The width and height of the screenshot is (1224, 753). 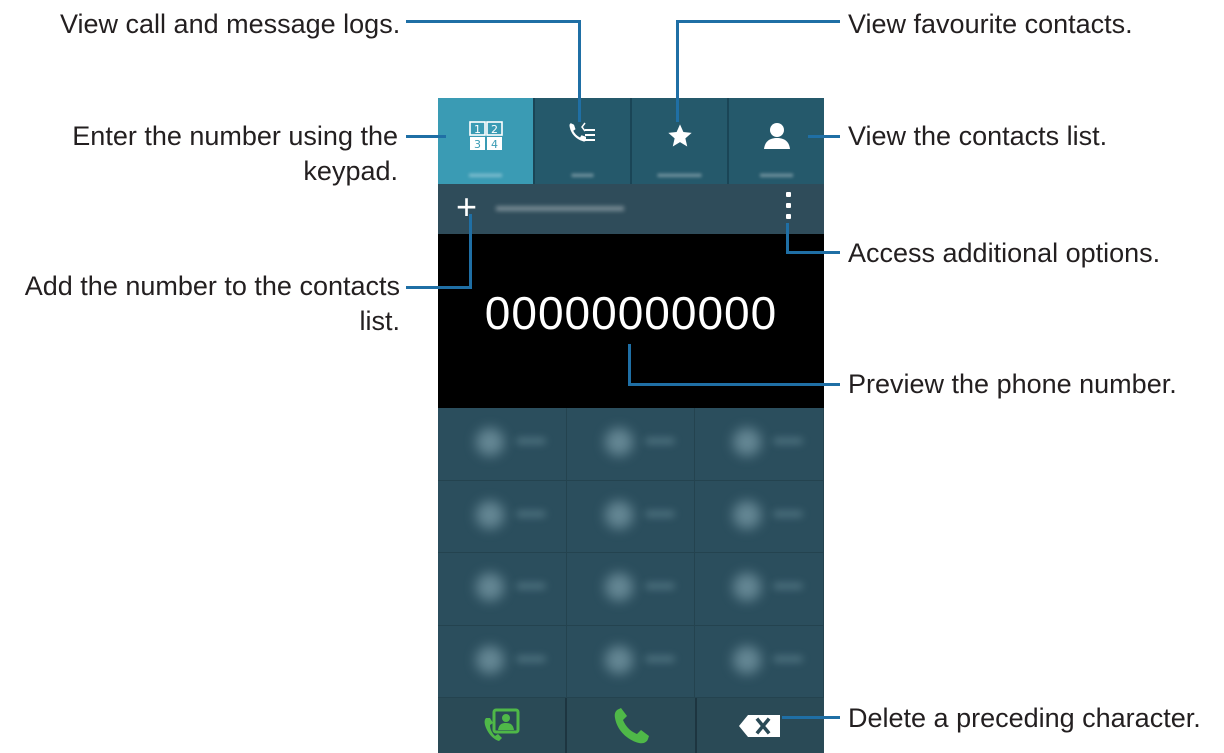 I want to click on call-button, so click(x=632, y=725).